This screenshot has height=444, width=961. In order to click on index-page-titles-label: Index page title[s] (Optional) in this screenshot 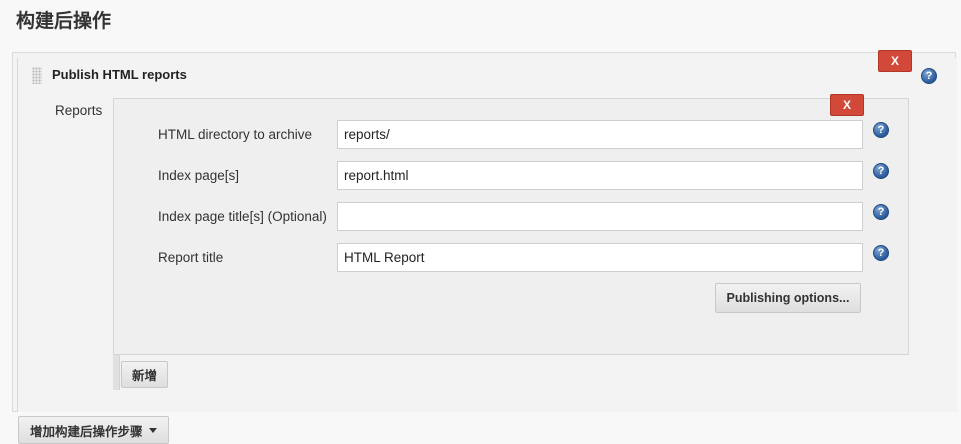, I will do `click(242, 216)`.